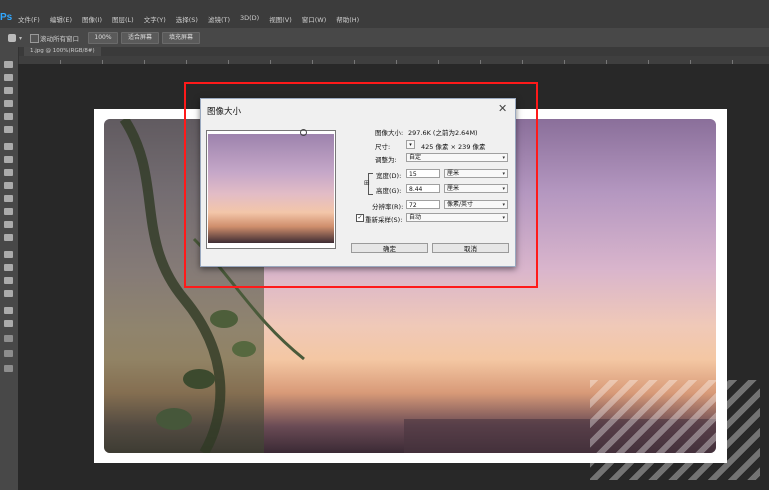 The height and width of the screenshot is (490, 769). I want to click on quick-select-tool-icon, so click(8, 103).